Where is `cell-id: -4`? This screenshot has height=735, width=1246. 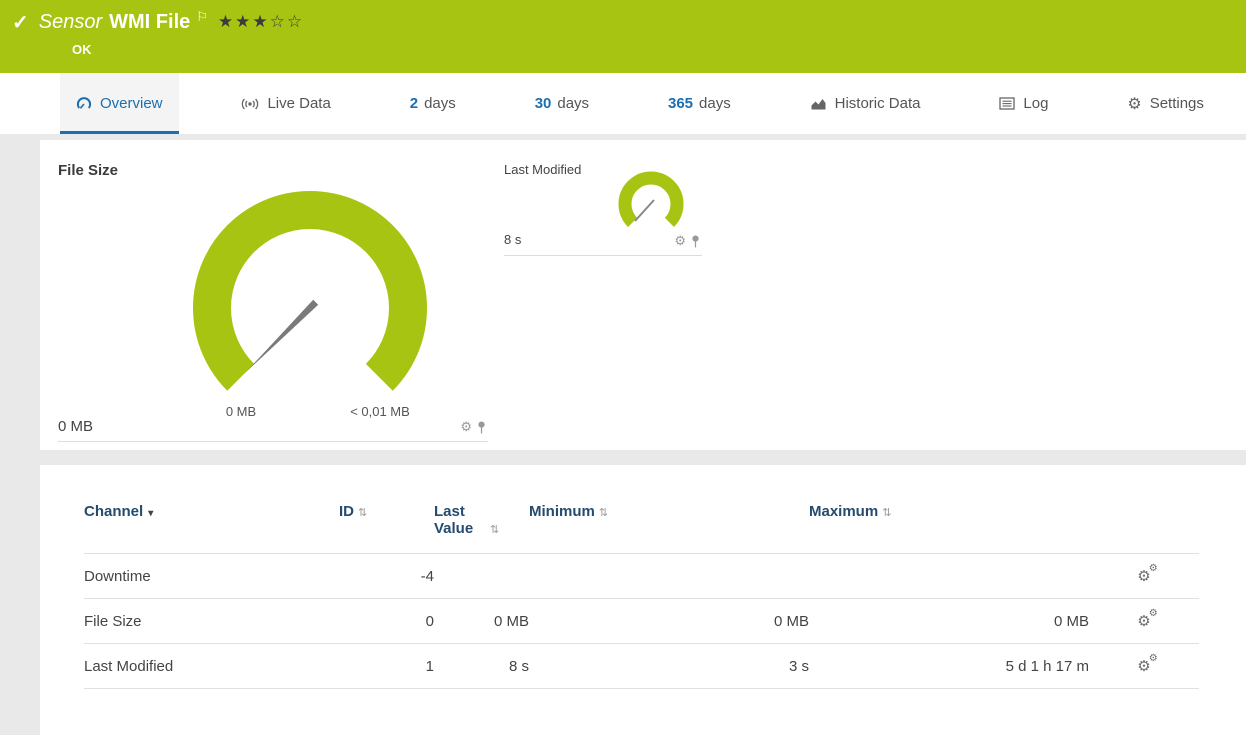
cell-id: -4 is located at coordinates (427, 576).